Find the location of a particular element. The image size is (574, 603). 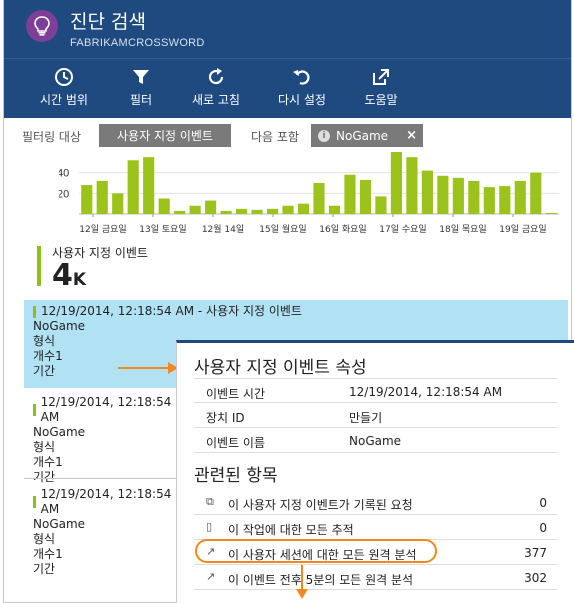

filter-button: 필터 is located at coordinates (141, 87).